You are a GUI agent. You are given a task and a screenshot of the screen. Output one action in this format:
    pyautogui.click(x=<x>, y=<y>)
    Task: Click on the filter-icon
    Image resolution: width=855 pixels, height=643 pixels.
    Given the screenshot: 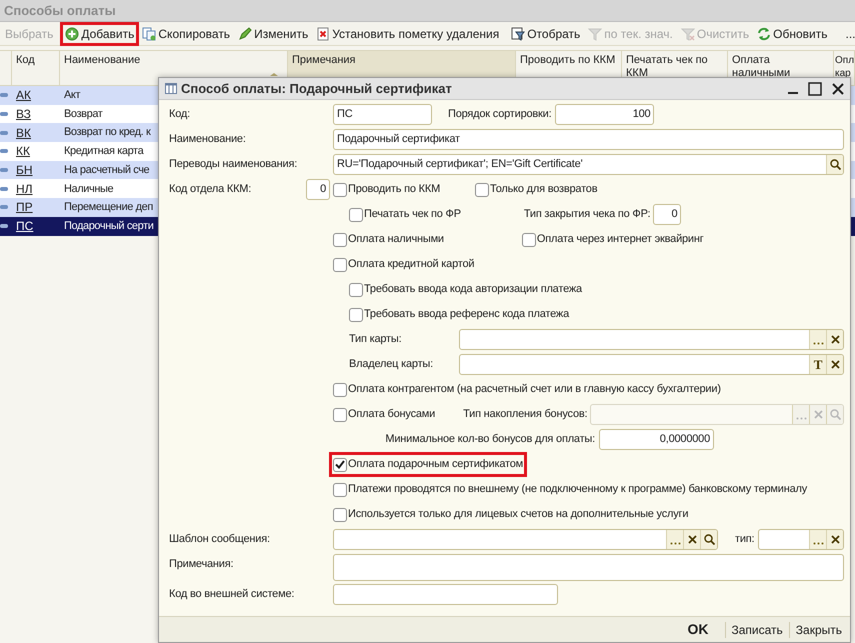 What is the action you would take?
    pyautogui.click(x=518, y=33)
    